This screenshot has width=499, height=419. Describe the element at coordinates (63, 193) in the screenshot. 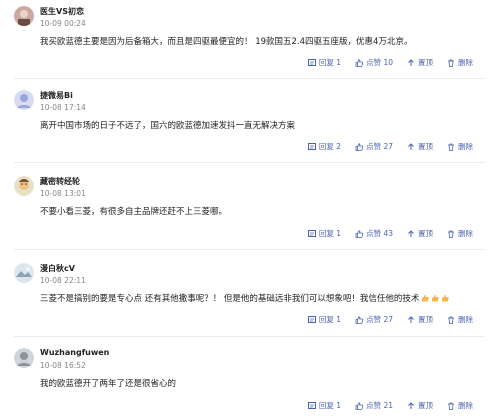

I see `timestamp: 10-08 13:01` at that location.